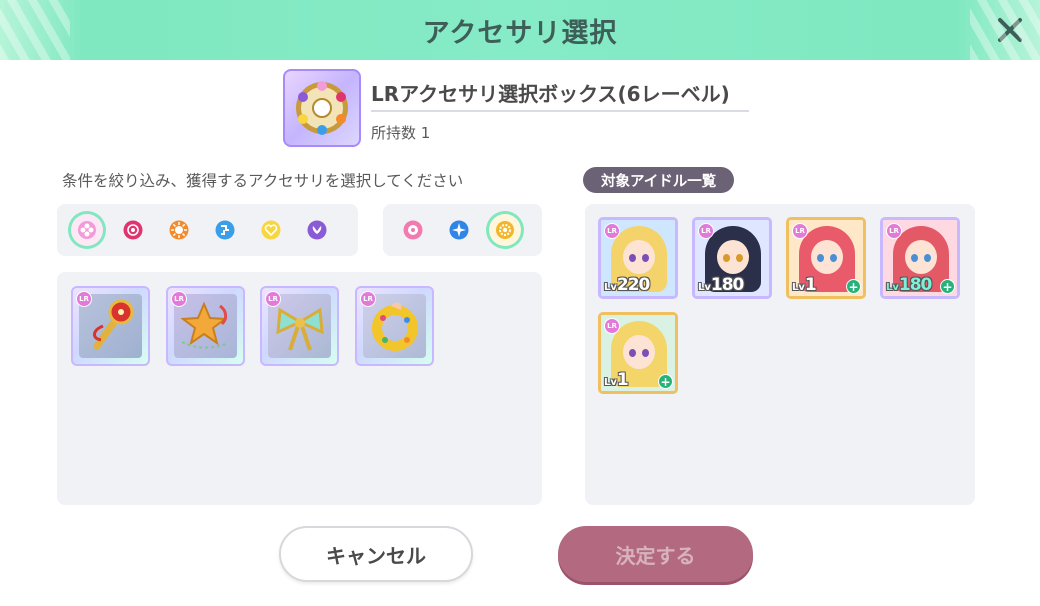 The height and width of the screenshot is (606, 1040). I want to click on item-name-divider, so click(560, 111).